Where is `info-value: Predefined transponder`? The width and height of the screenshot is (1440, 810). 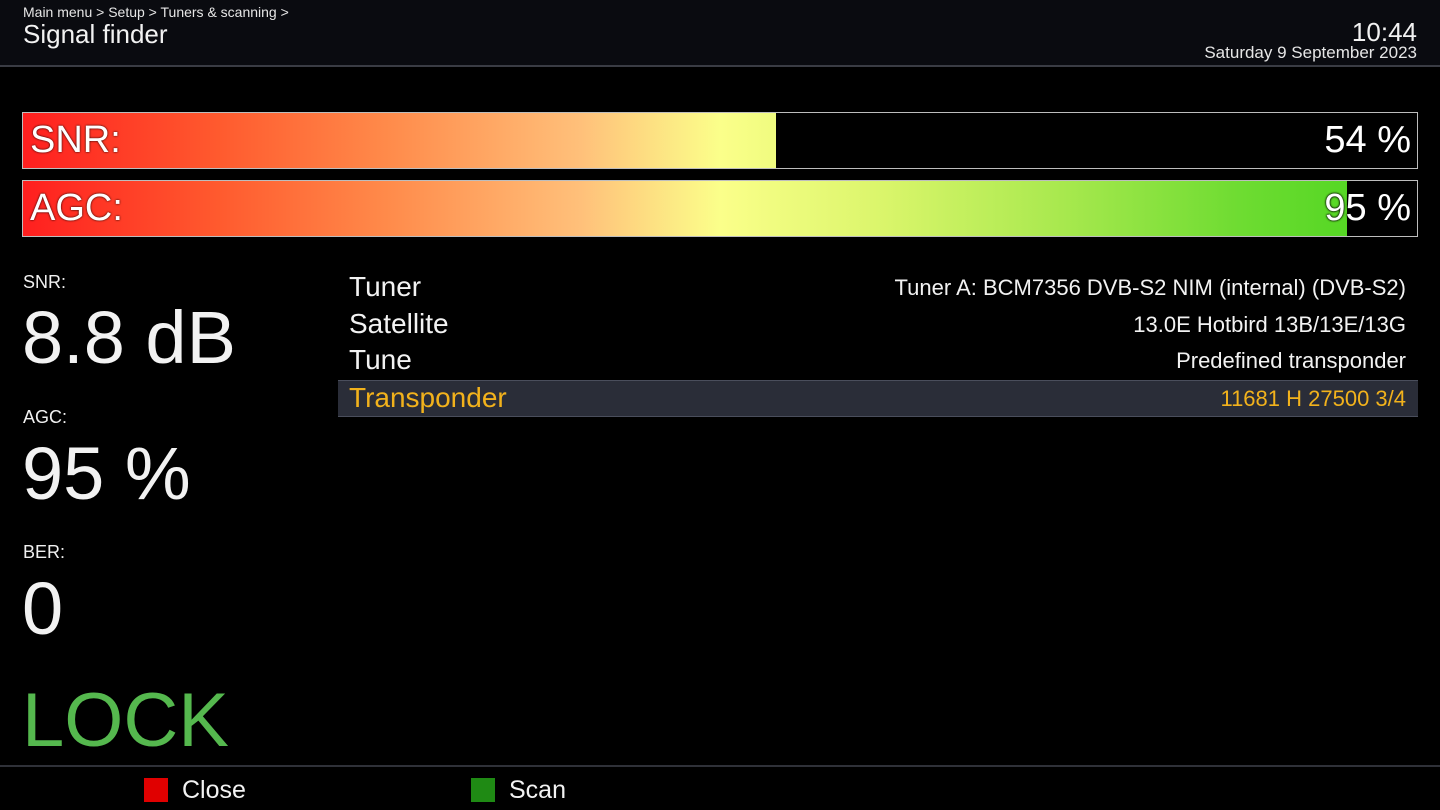
info-value: Predefined transponder is located at coordinates (1291, 361).